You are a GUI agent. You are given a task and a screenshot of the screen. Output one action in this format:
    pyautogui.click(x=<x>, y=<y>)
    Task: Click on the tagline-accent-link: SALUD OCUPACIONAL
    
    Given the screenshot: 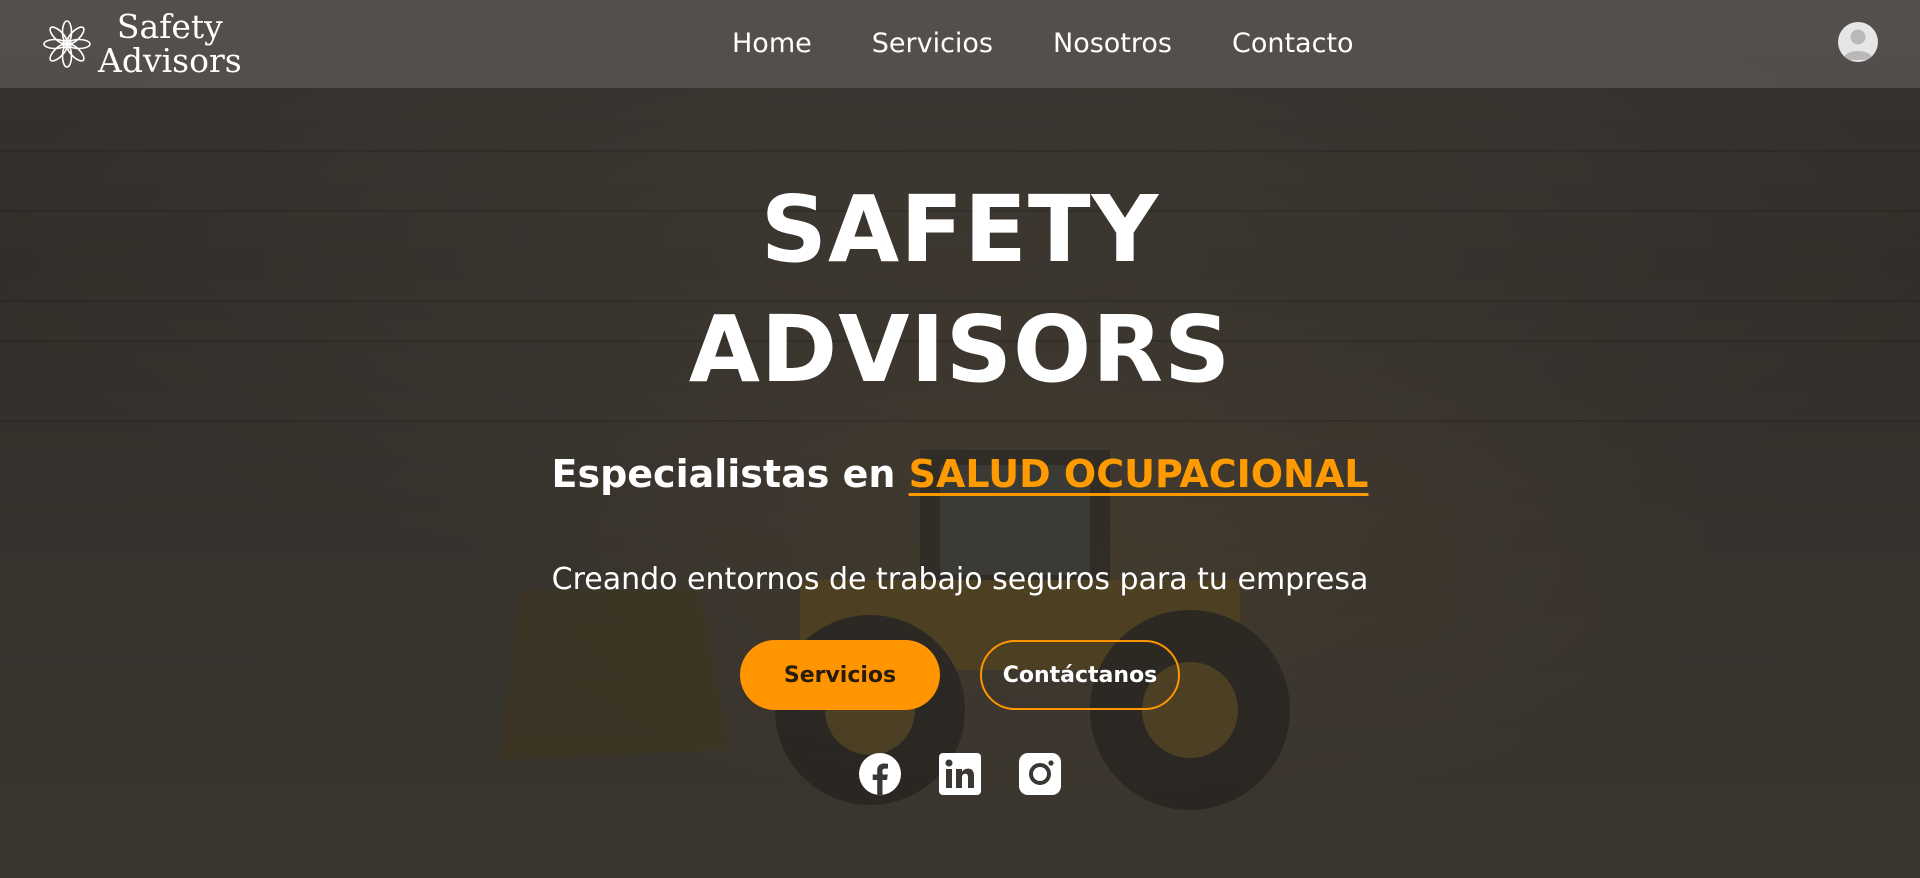 What is the action you would take?
    pyautogui.click(x=1139, y=474)
    